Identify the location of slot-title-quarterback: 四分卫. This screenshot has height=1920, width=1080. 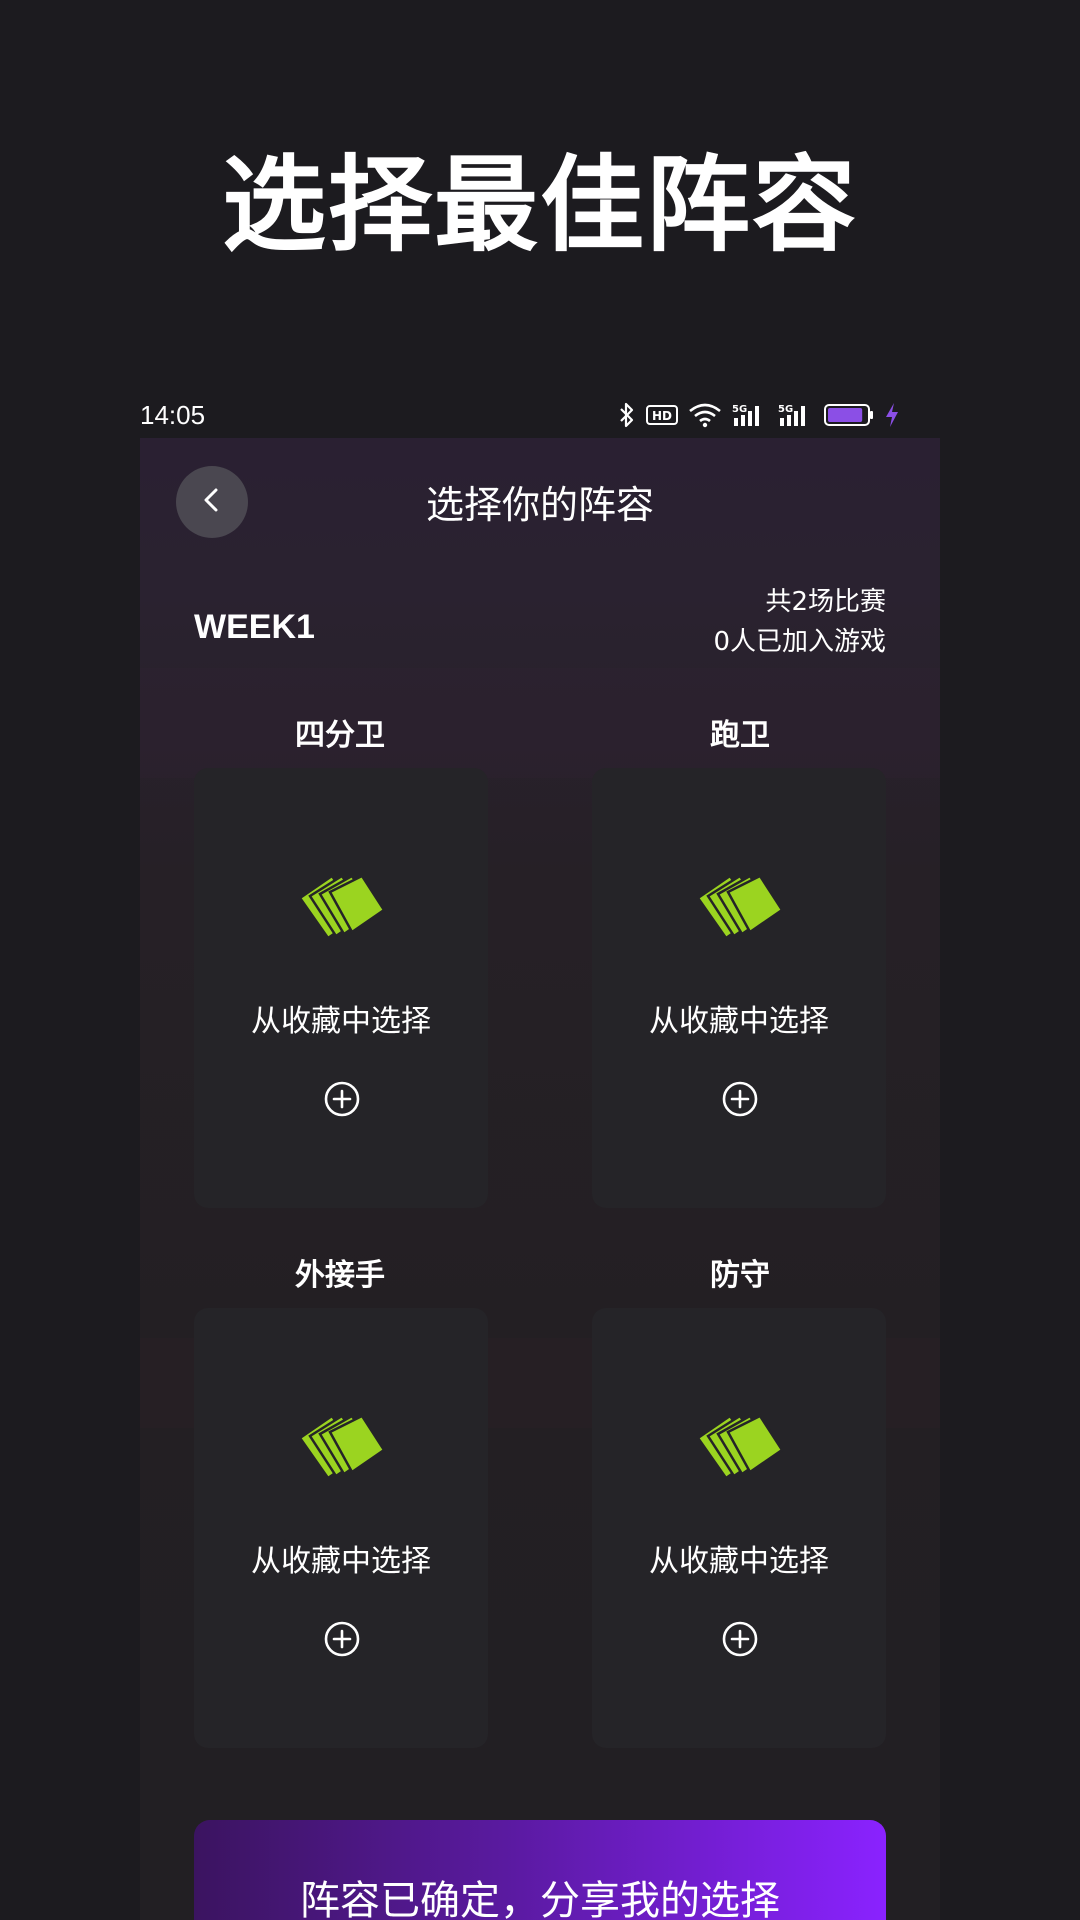
(340, 735).